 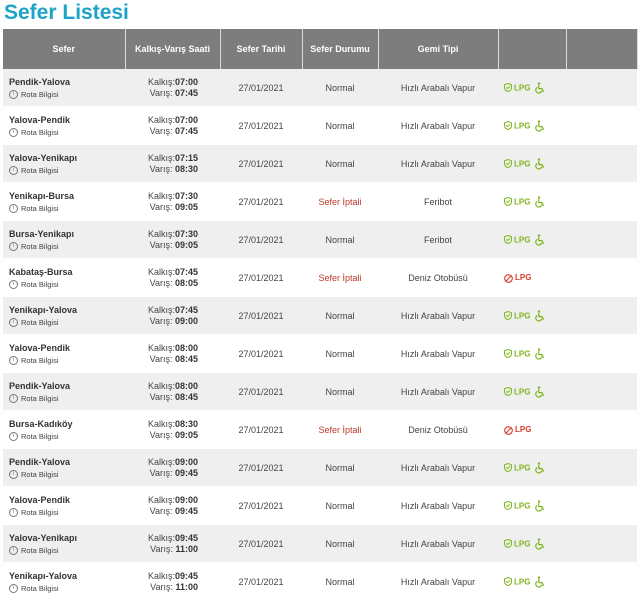 I want to click on ship-type: Hızlı Arabalı Vapur, so click(x=438, y=505).